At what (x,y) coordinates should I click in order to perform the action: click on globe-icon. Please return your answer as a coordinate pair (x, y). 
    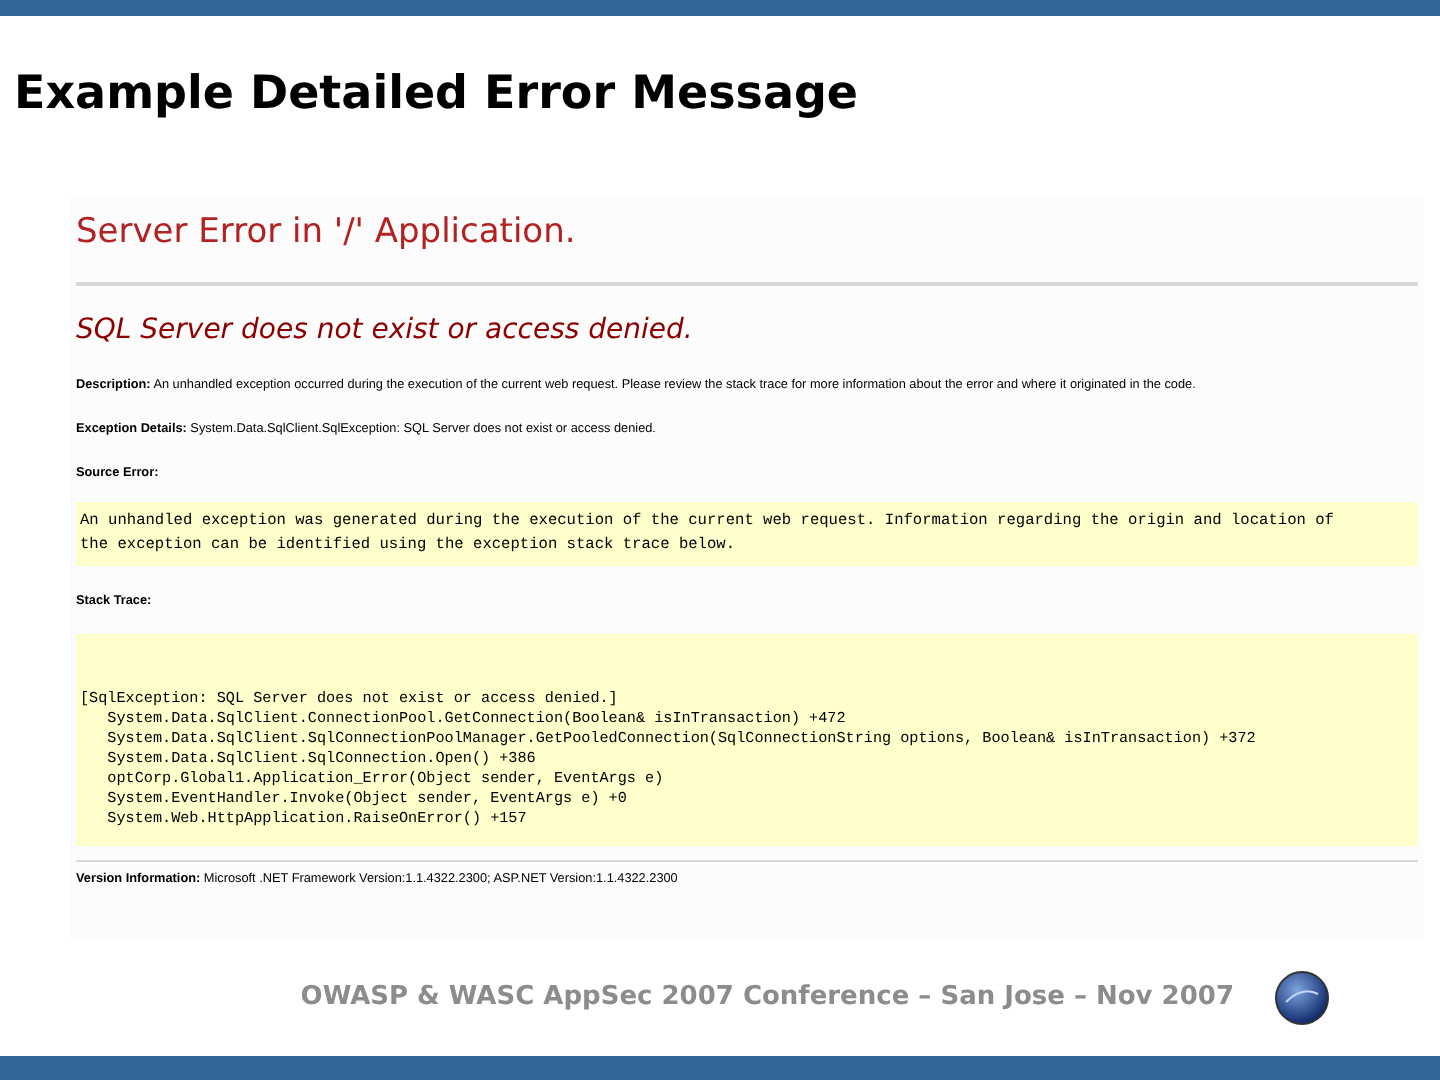
    Looking at the image, I should click on (1302, 998).